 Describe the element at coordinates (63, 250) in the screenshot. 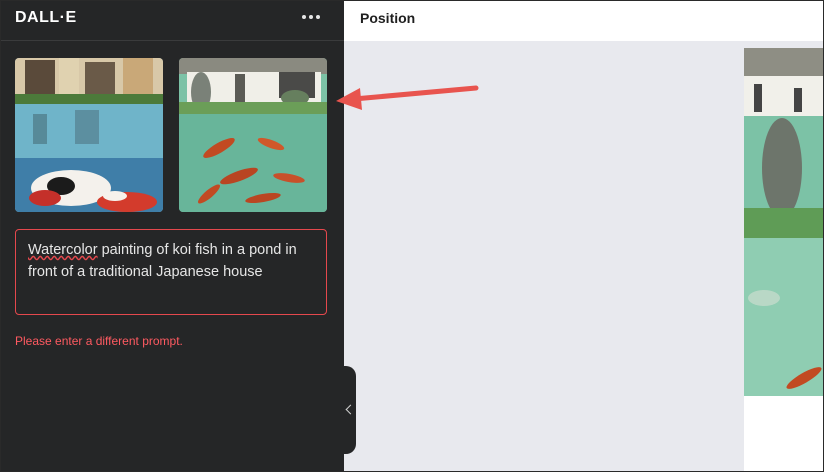

I see `prompt-misspelled-word: Watercolor` at that location.